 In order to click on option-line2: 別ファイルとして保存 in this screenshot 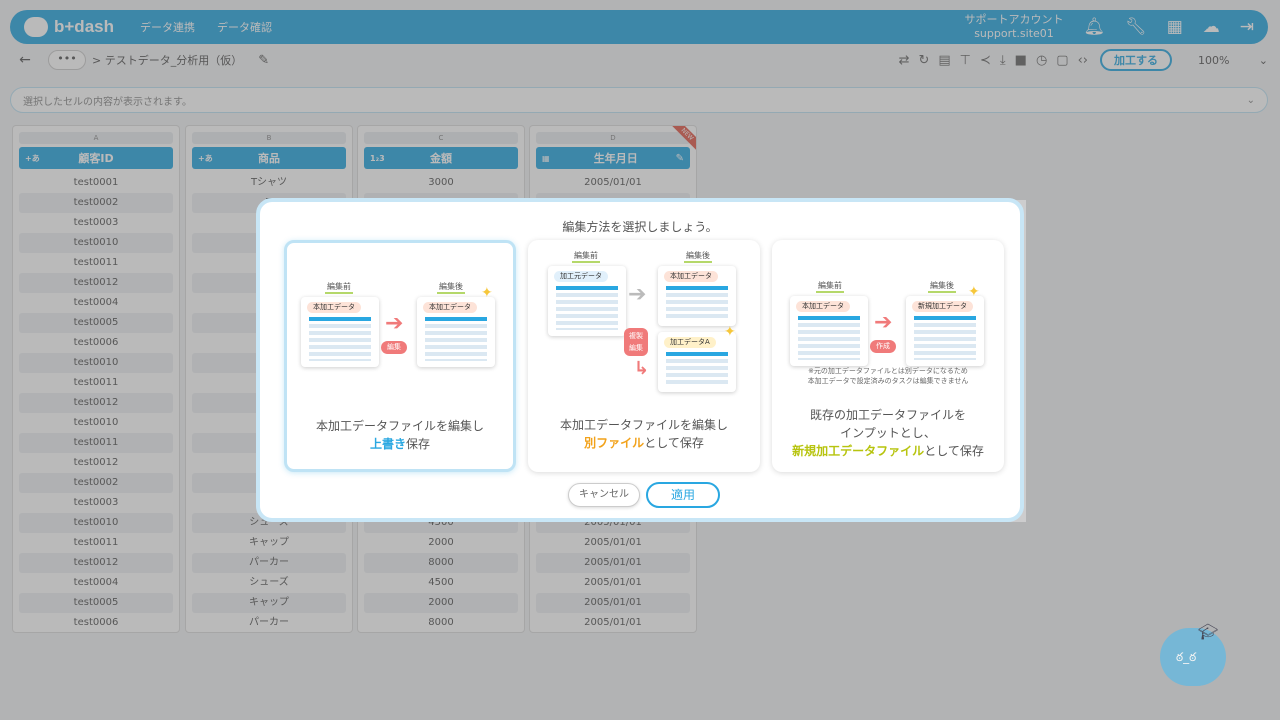, I will do `click(644, 443)`.